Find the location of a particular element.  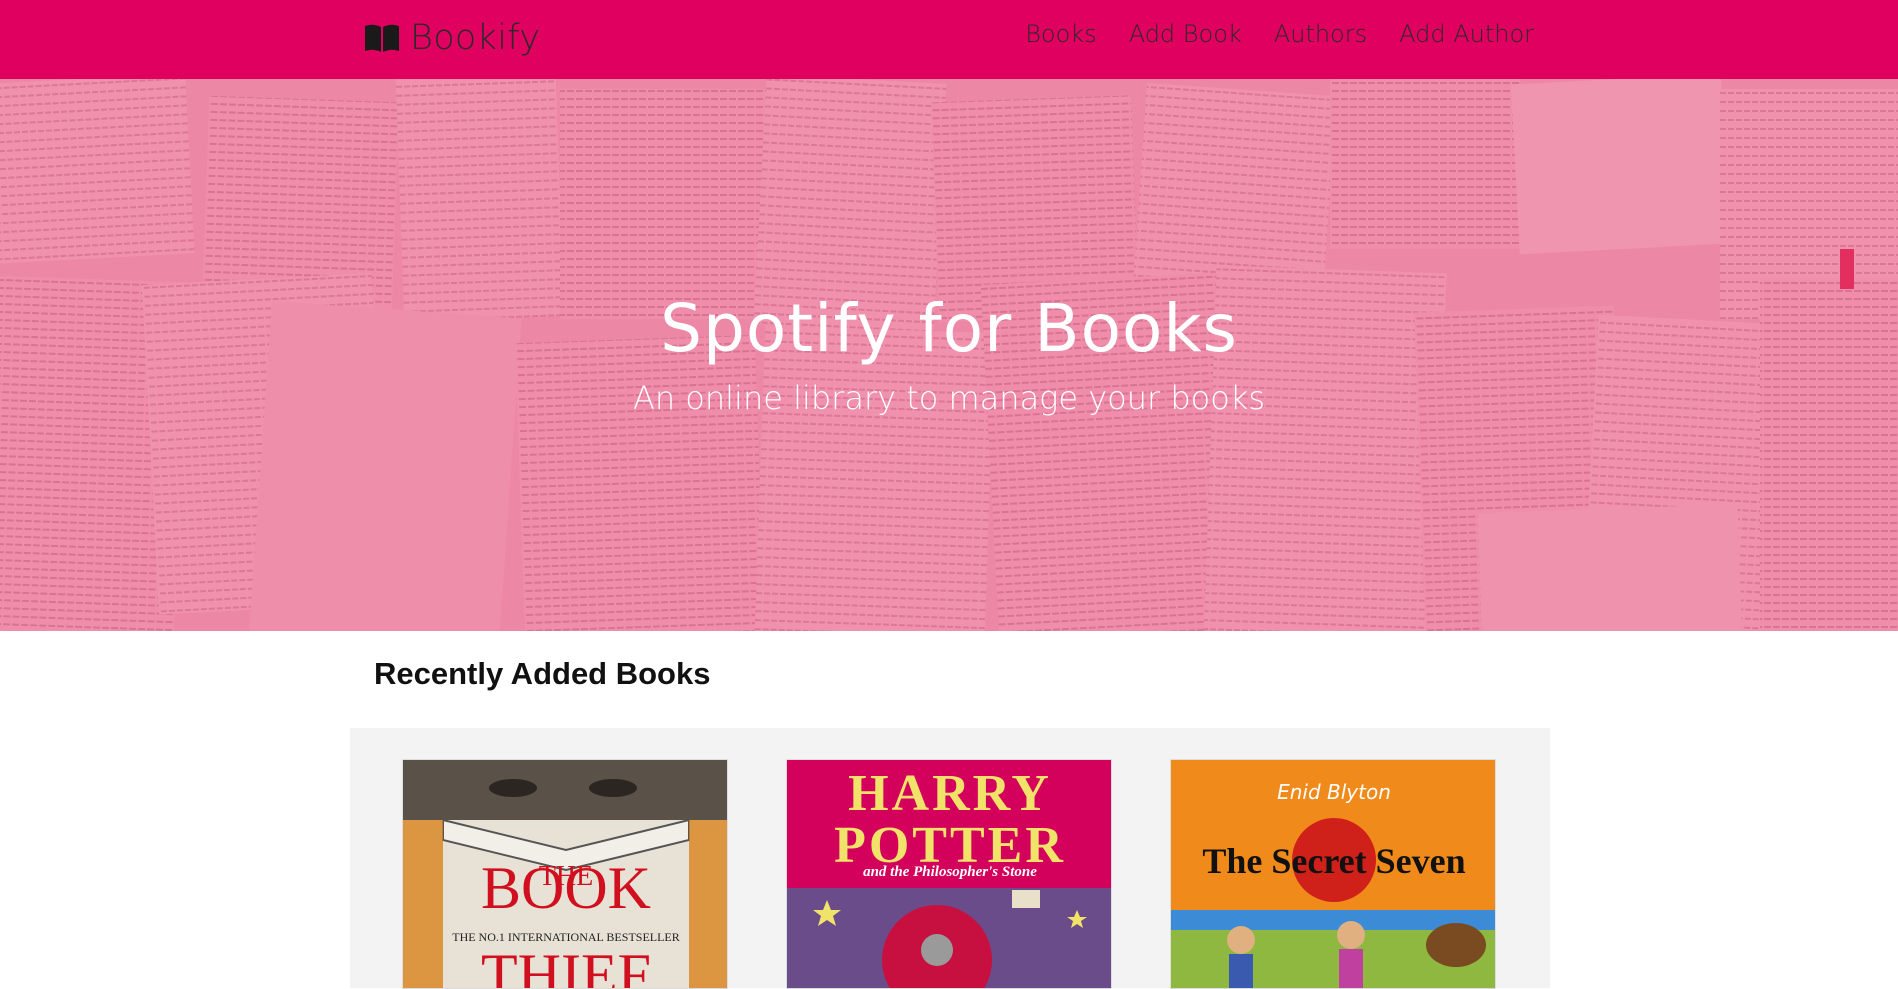

book-card-secret-seven: Enid Blyton The Secret Seven is located at coordinates (1333, 874).